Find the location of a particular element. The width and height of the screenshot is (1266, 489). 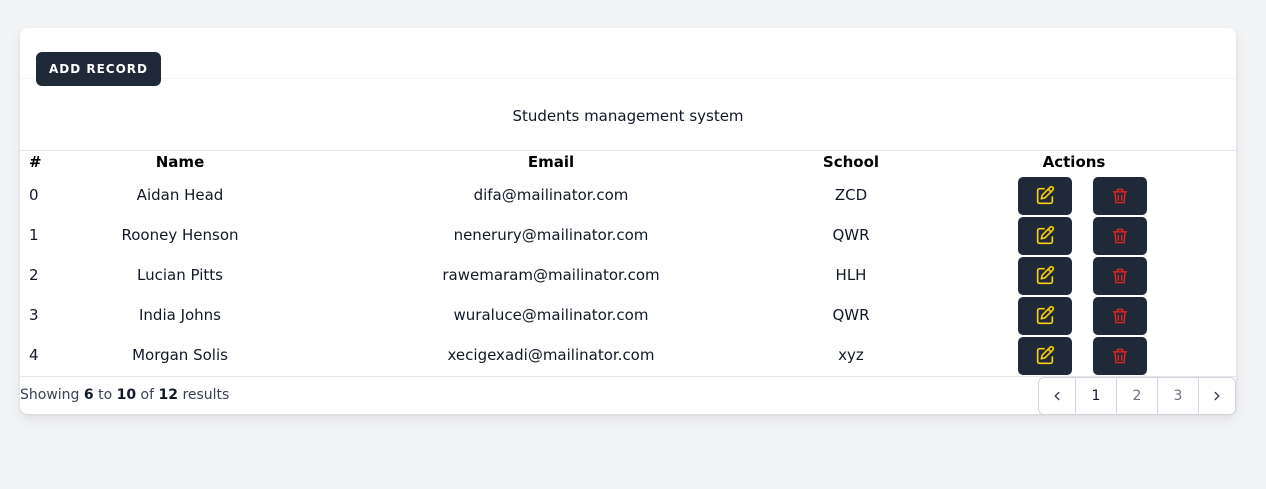

column-header-actions: Actions is located at coordinates (1074, 162).